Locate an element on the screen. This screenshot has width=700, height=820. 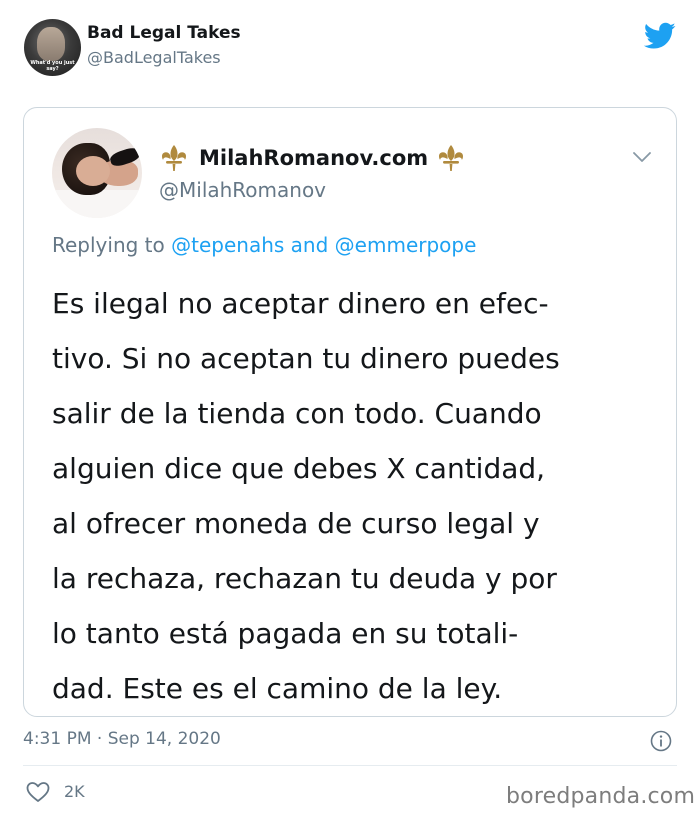
tweet-text-line: la rechaza, rechazan tu deuda y por is located at coordinates (304, 578).